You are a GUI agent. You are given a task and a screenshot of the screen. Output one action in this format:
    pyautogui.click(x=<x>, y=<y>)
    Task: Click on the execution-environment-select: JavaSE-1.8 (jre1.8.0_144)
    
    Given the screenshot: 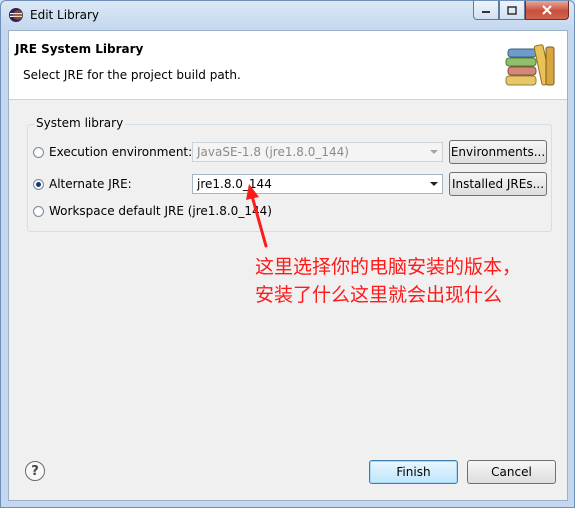 What is the action you would take?
    pyautogui.click(x=317, y=152)
    